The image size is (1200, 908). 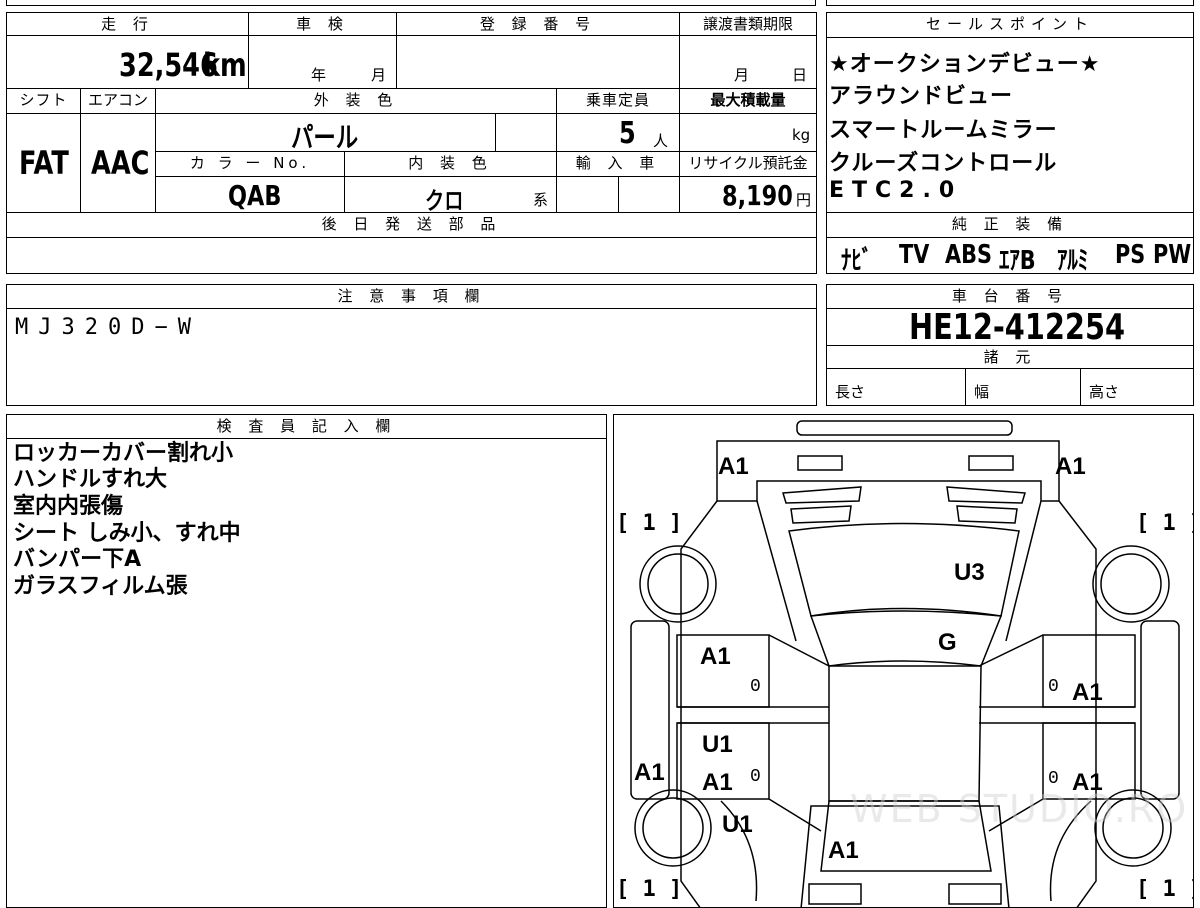 What do you see at coordinates (90, 479) in the screenshot?
I see `inspector-line-2: ハンドルすれ大` at bounding box center [90, 479].